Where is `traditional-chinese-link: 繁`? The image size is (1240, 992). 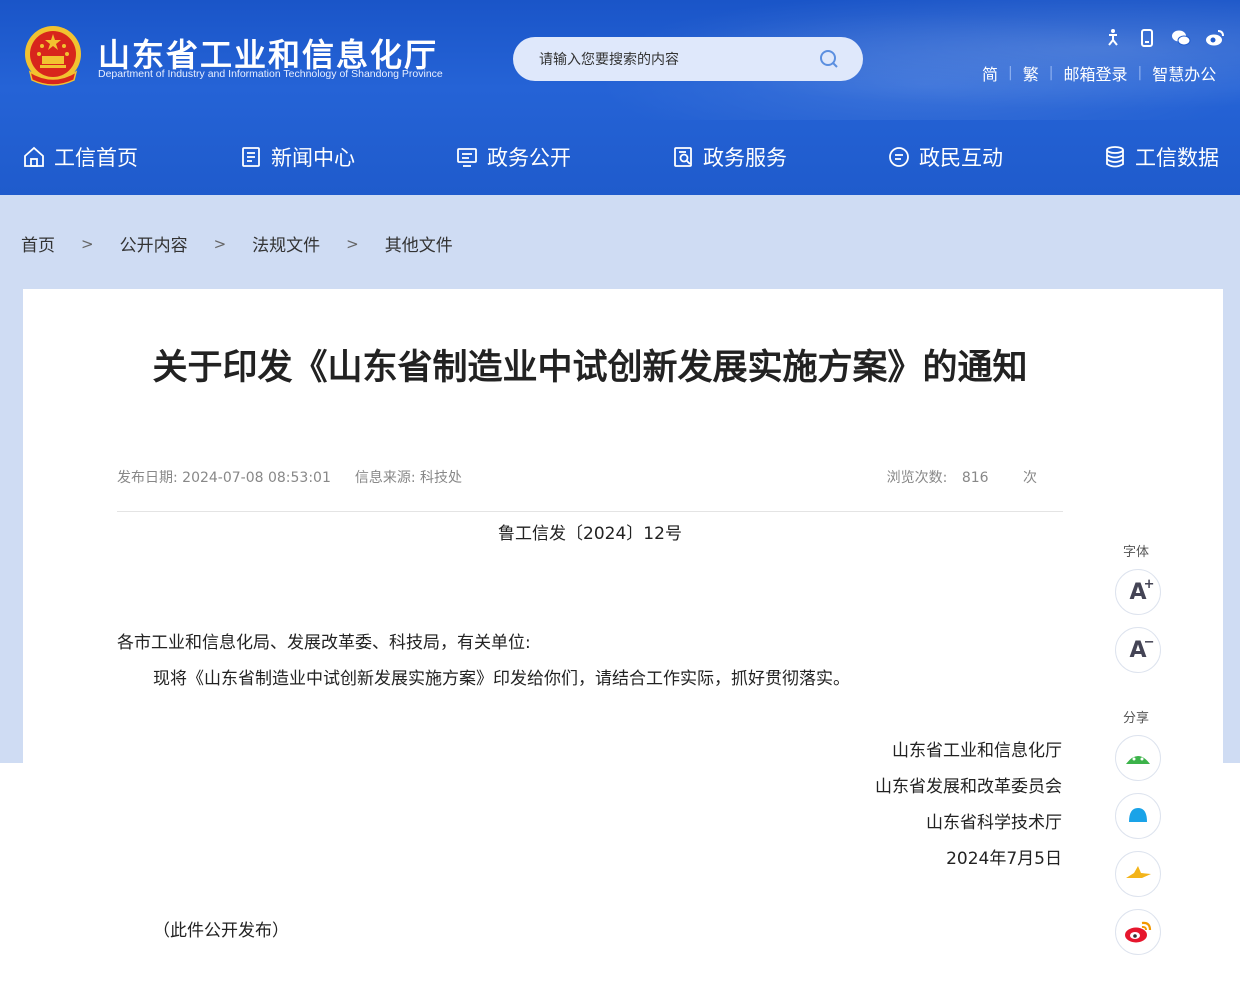
traditional-chinese-link: 繁 is located at coordinates (1031, 73).